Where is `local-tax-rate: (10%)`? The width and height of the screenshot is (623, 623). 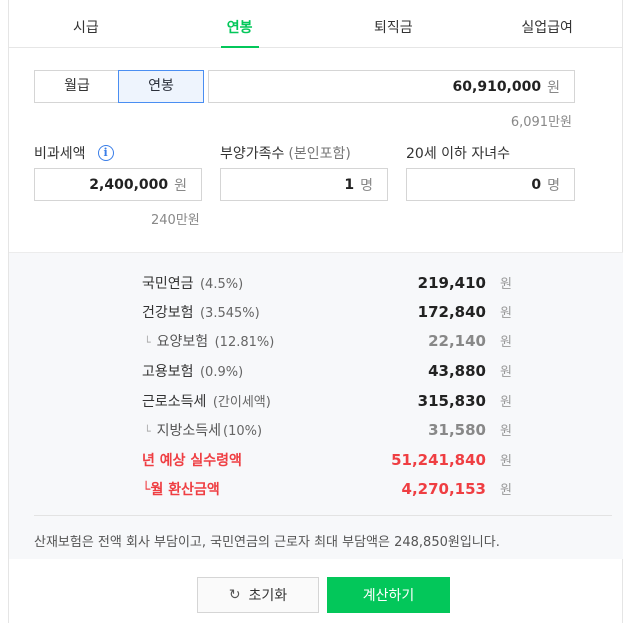
local-tax-rate: (10%) is located at coordinates (243, 431).